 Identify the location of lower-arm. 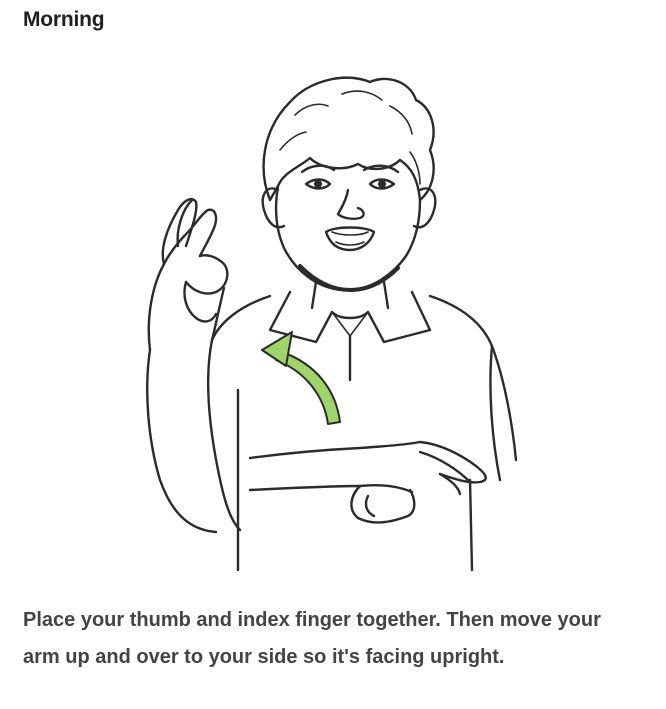
(335, 450).